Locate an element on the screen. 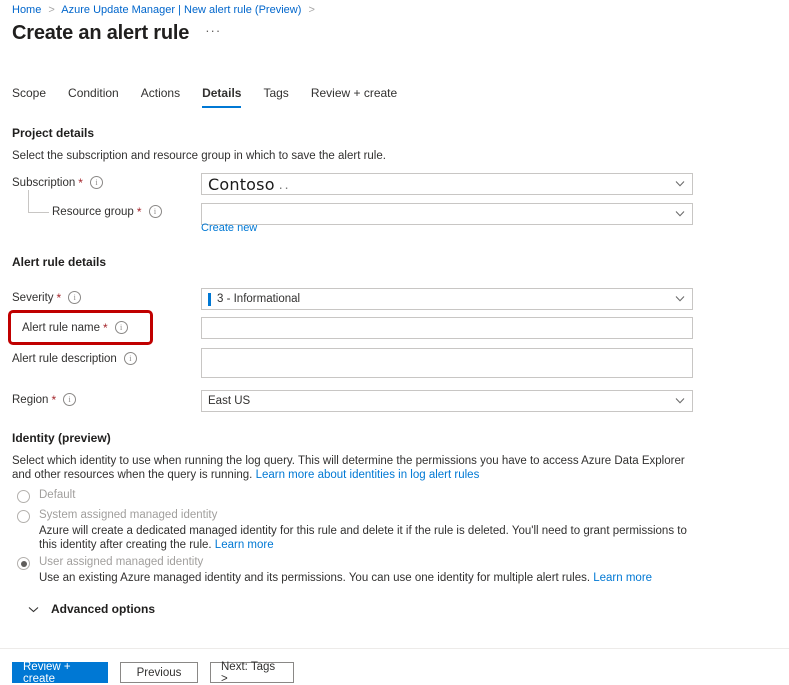  previous-button: Previous is located at coordinates (159, 672).